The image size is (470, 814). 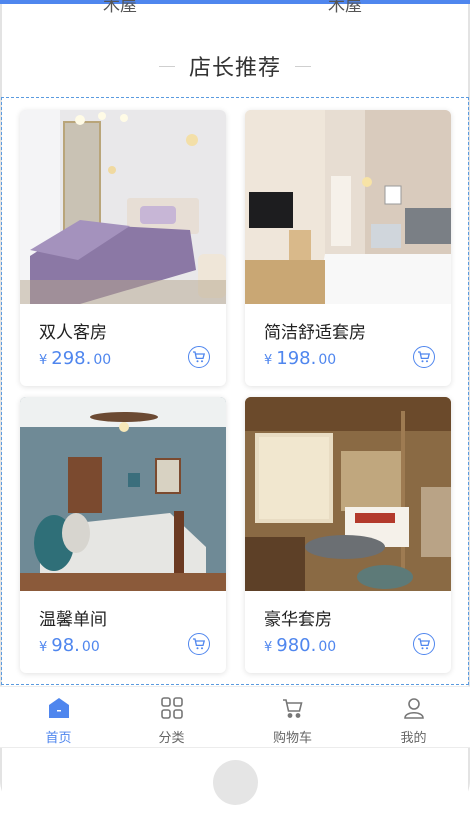 What do you see at coordinates (171, 738) in the screenshot?
I see `tab-label-category: 分类` at bounding box center [171, 738].